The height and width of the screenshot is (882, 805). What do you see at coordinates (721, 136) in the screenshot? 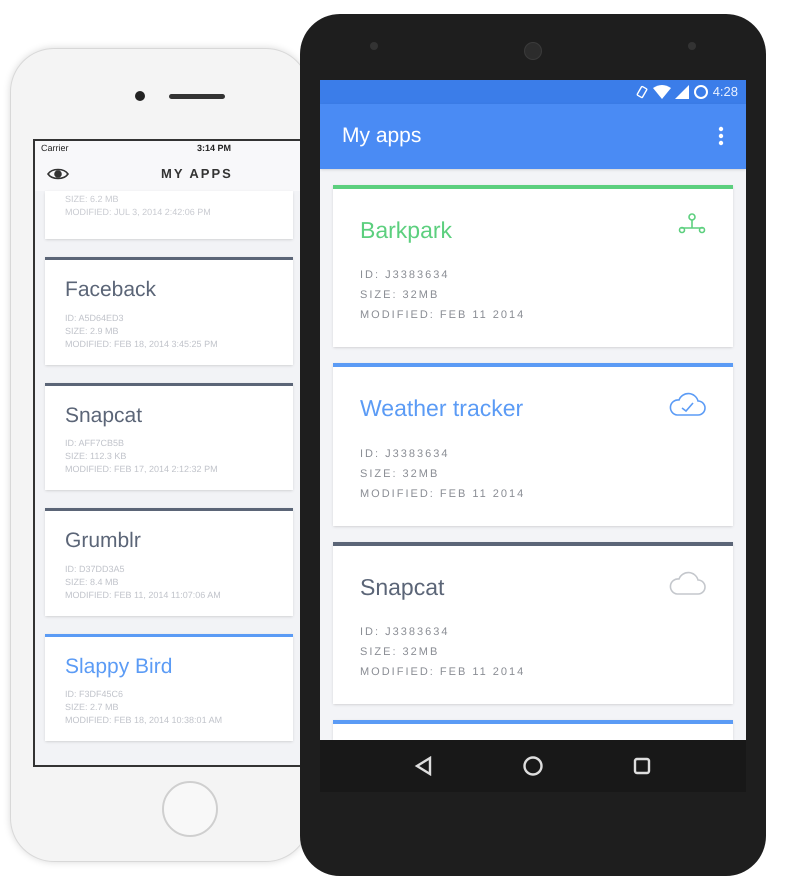
I see `overflow-menu-icon` at bounding box center [721, 136].